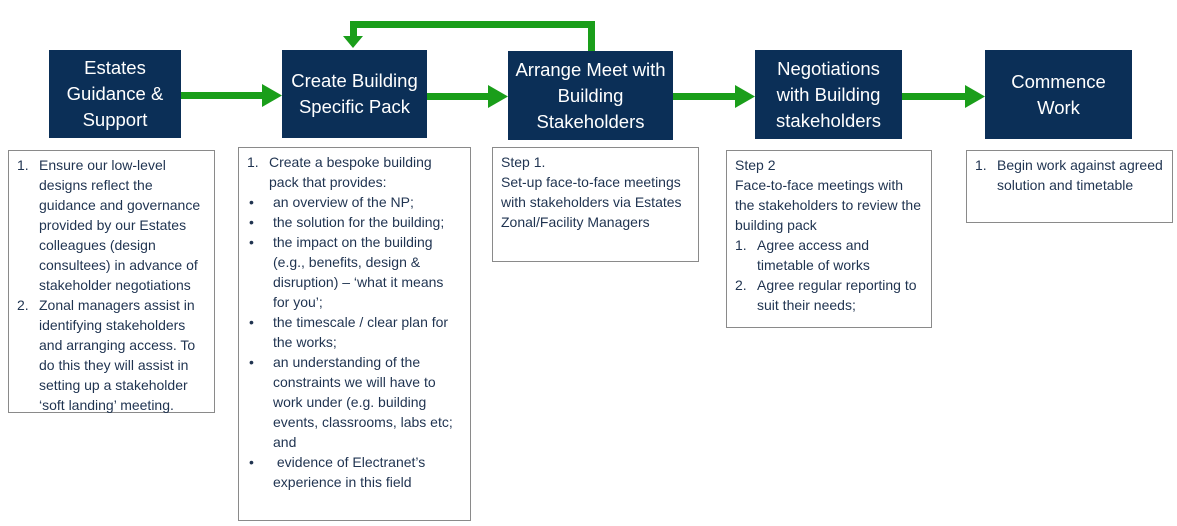  I want to click on step-negotiations: Negotiations with Building stakeholders, so click(828, 94).